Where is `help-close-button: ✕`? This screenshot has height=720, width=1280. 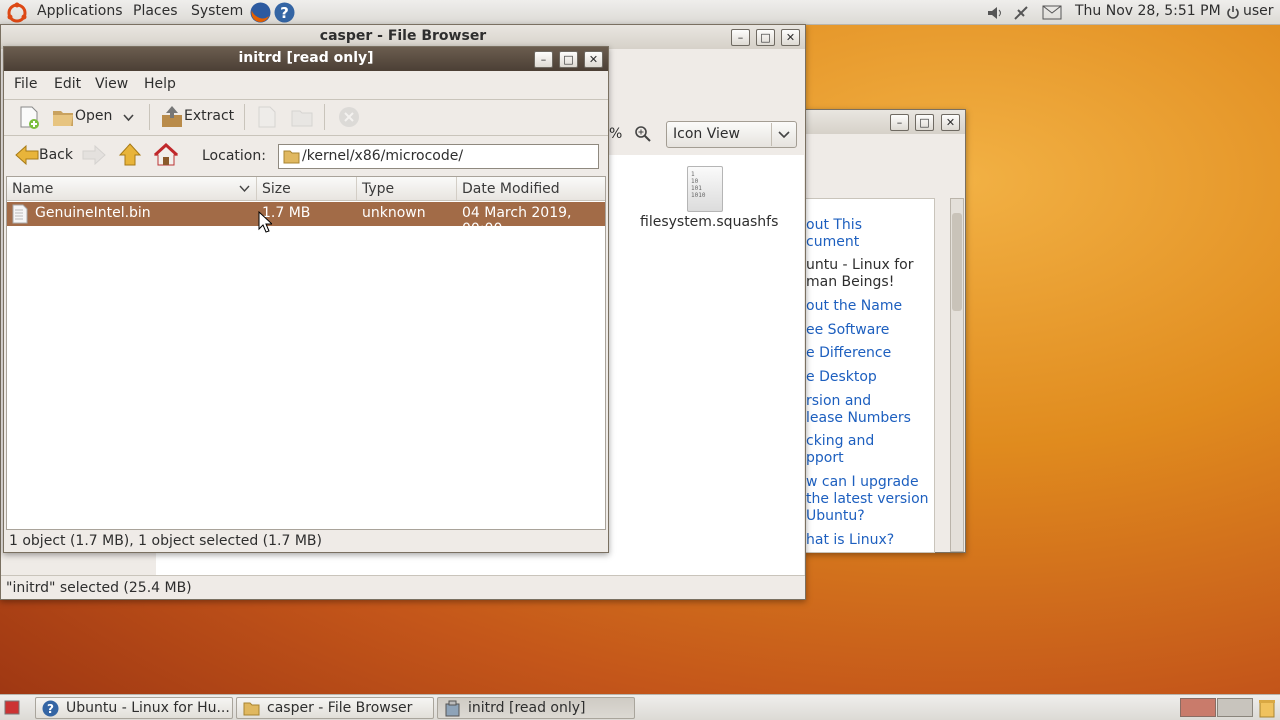 help-close-button: ✕ is located at coordinates (950, 122).